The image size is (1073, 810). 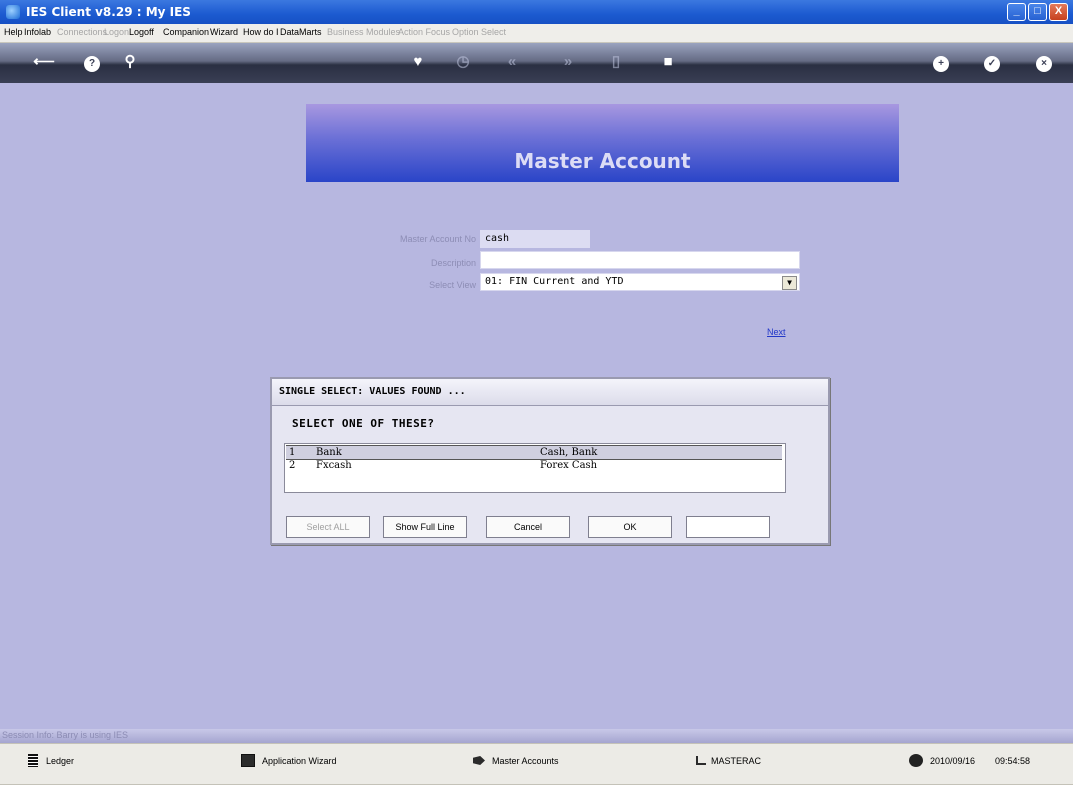 I want to click on session-info-bar: Session Info: Barry is using IES, so click(x=536, y=736).